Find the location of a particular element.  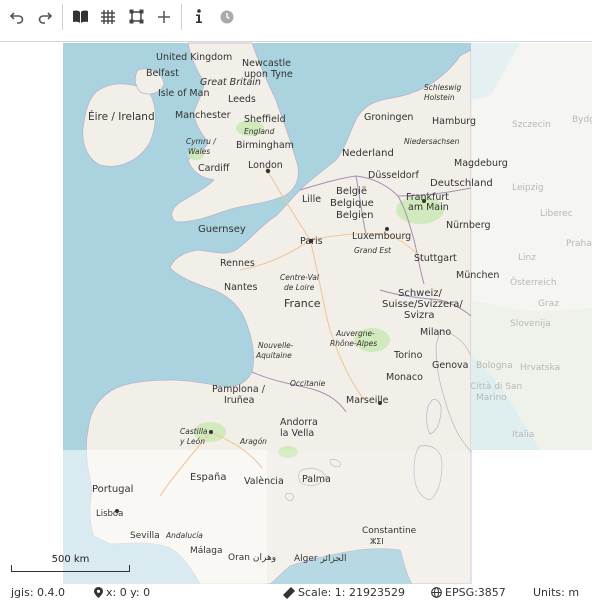

map-label: Sheffield is located at coordinates (265, 119).